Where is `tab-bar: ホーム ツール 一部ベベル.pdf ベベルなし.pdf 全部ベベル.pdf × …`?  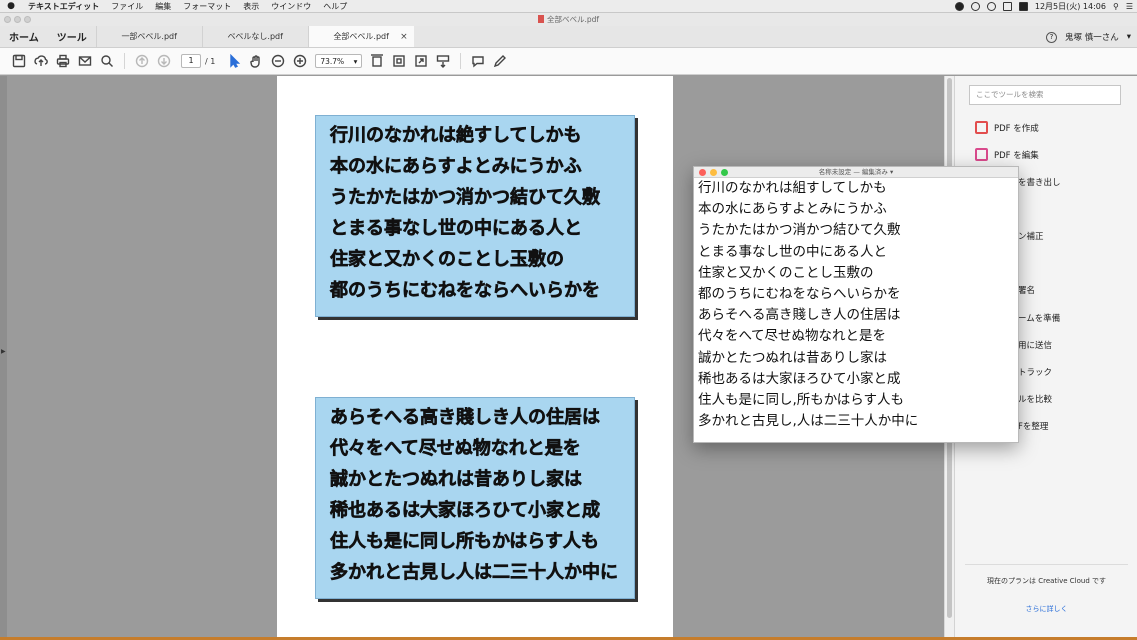
tab-bar: ホーム ツール 一部ベベル.pdf ベベルなし.pdf 全部ベベル.pdf × … is located at coordinates (568, 37).